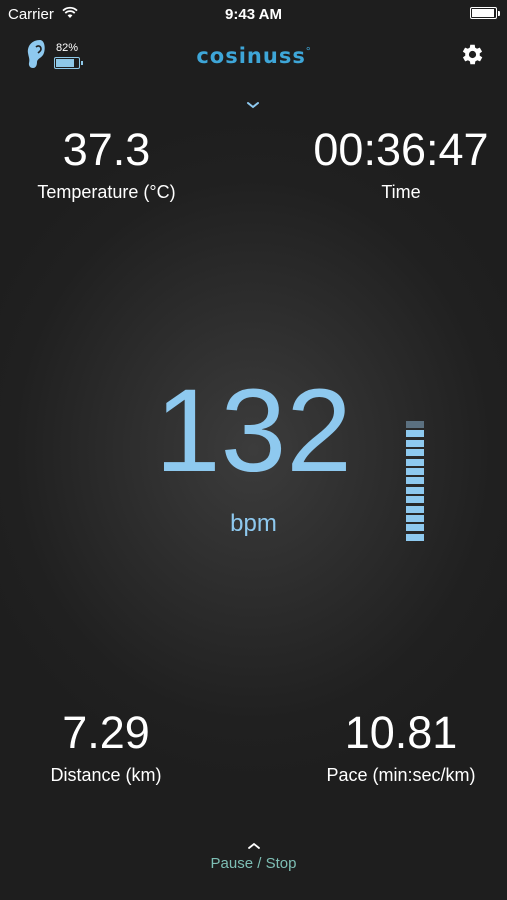 This screenshot has height=900, width=507. I want to click on pace-value: 10.81, so click(401, 732).